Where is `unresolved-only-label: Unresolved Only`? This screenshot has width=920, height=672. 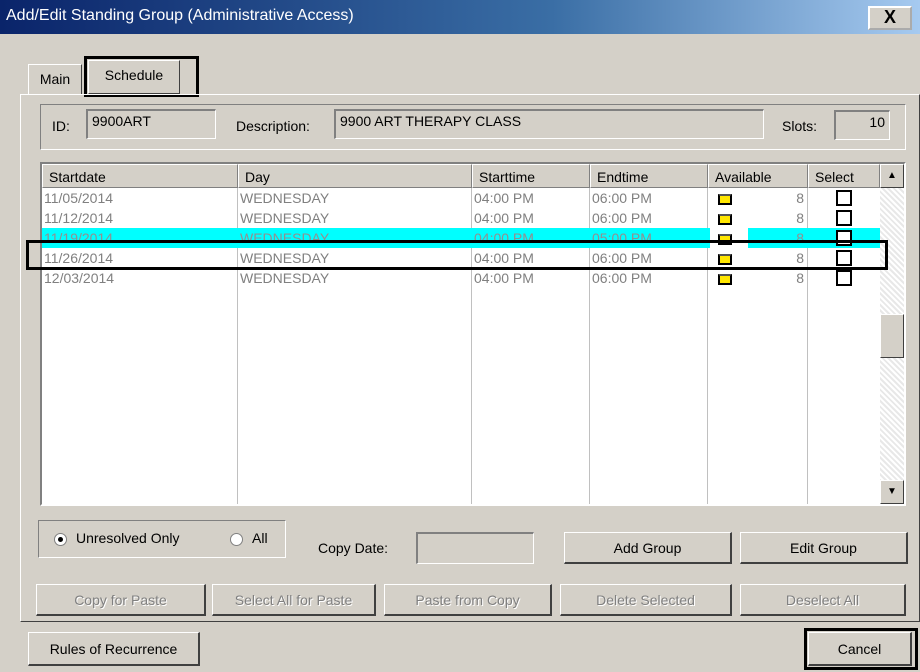
unresolved-only-label: Unresolved Only is located at coordinates (128, 538).